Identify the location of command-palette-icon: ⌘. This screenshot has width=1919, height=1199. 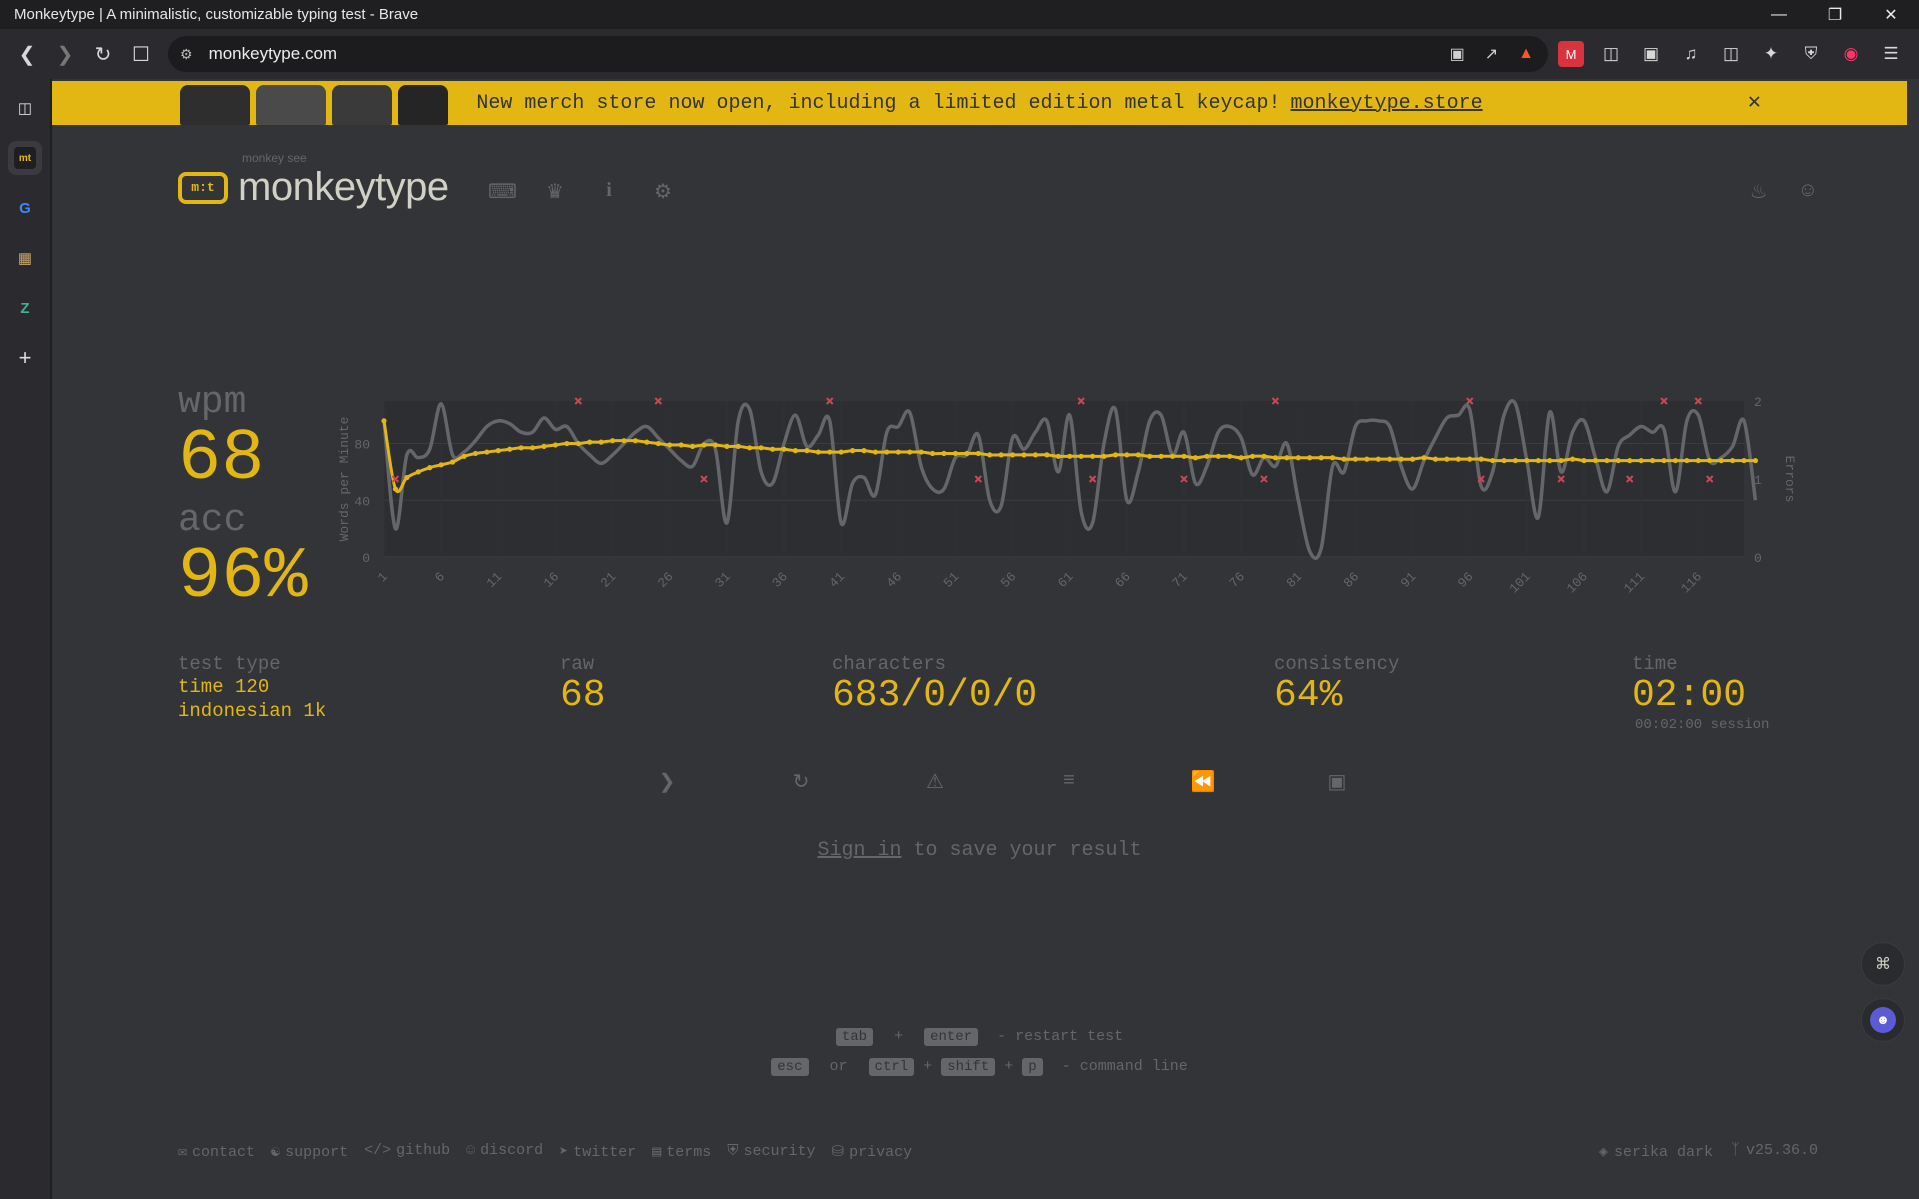
(1883, 964).